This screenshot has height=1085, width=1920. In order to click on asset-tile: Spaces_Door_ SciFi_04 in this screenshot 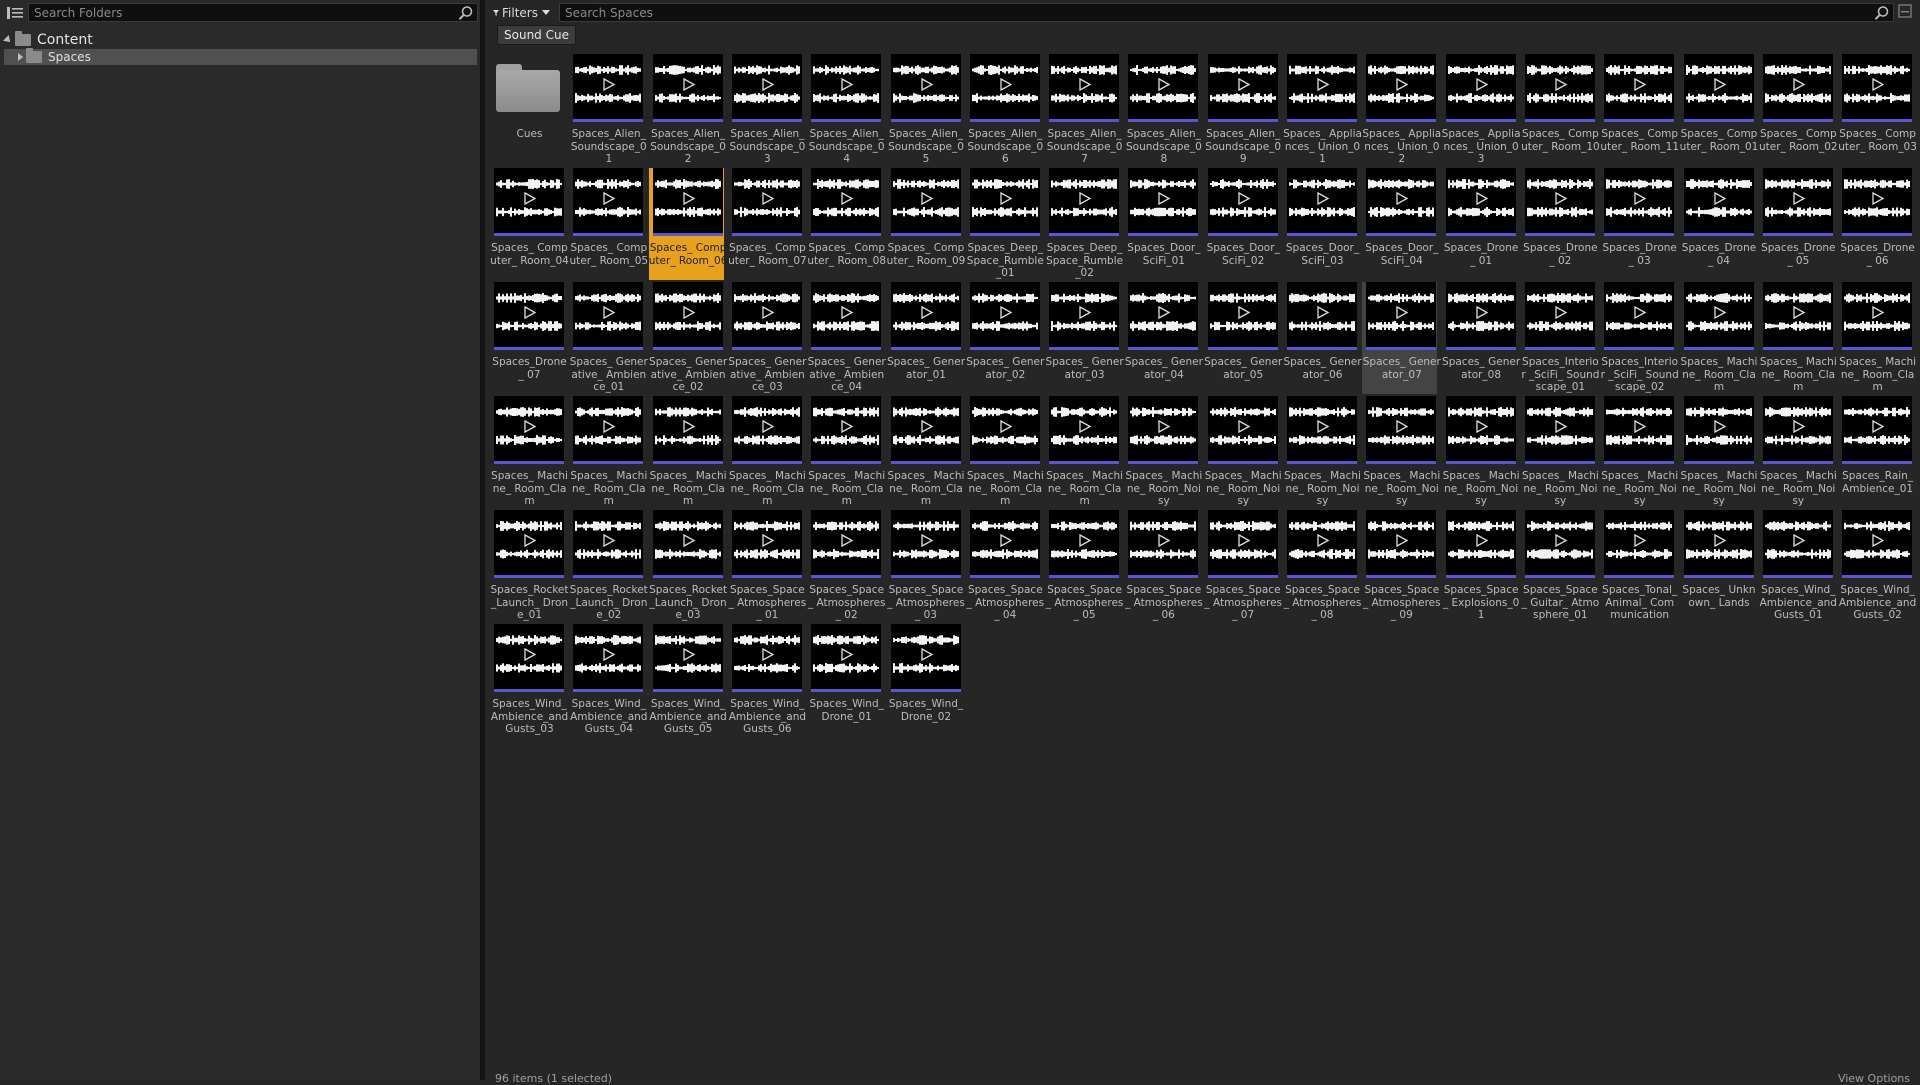, I will do `click(1399, 224)`.